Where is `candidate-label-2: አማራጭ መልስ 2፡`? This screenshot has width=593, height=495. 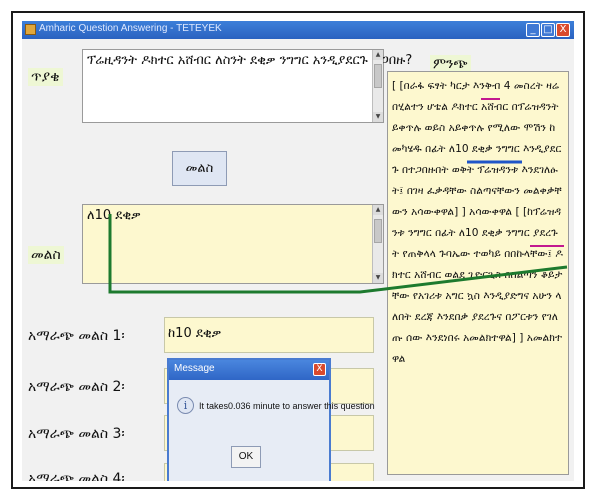 candidate-label-2: አማራጭ መልስ 2፡ is located at coordinates (76, 387).